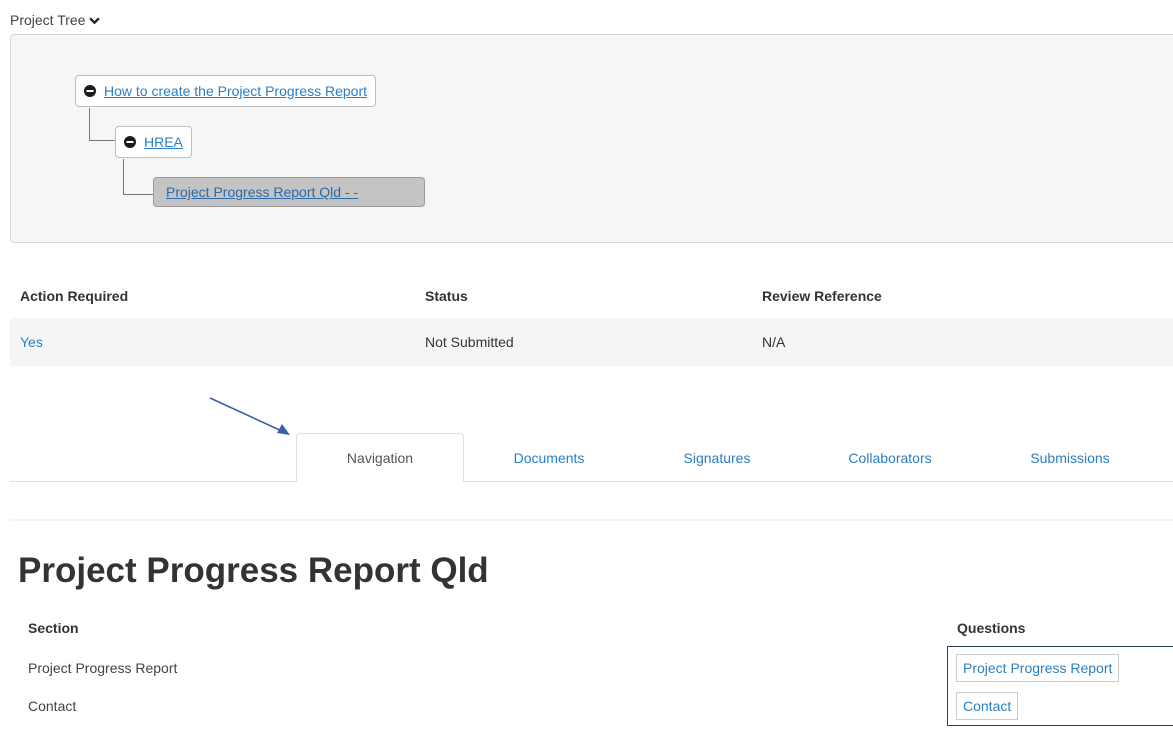  I want to click on tree-node-hrea: HREA, so click(153, 142).